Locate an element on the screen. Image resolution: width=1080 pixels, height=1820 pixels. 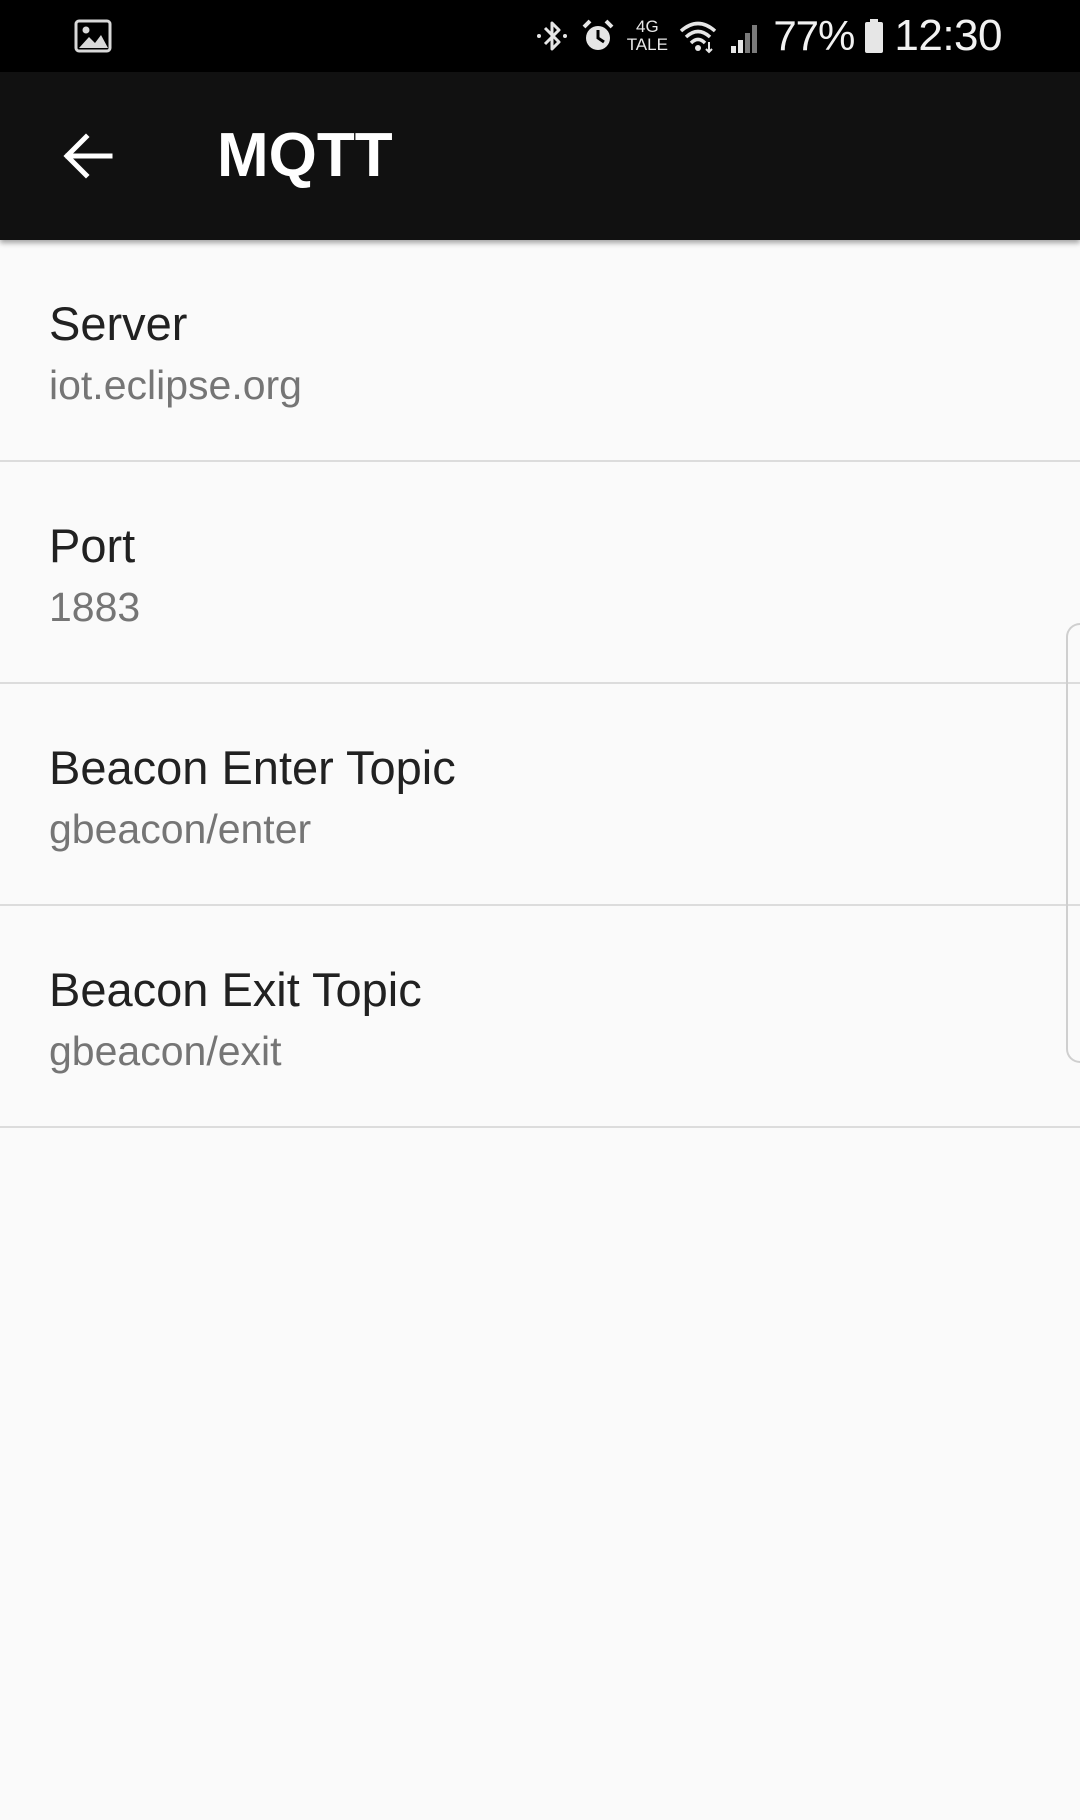
signal-icon is located at coordinates (744, 39).